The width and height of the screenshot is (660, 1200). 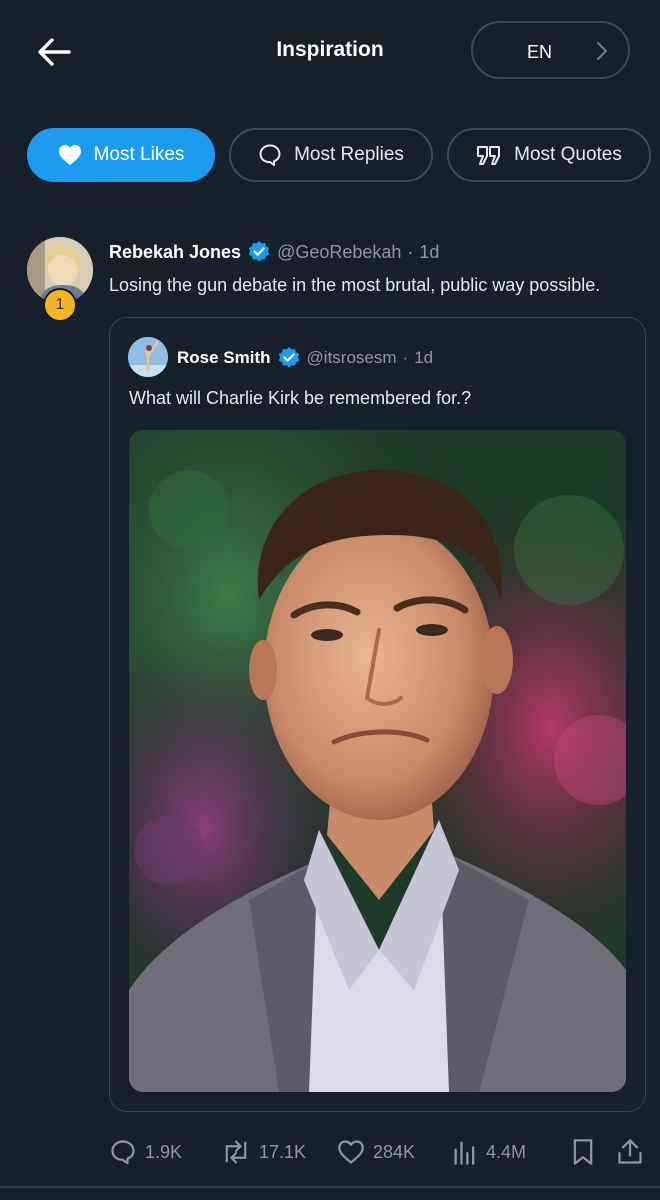 I want to click on filter-label: Most Likes, so click(x=139, y=154).